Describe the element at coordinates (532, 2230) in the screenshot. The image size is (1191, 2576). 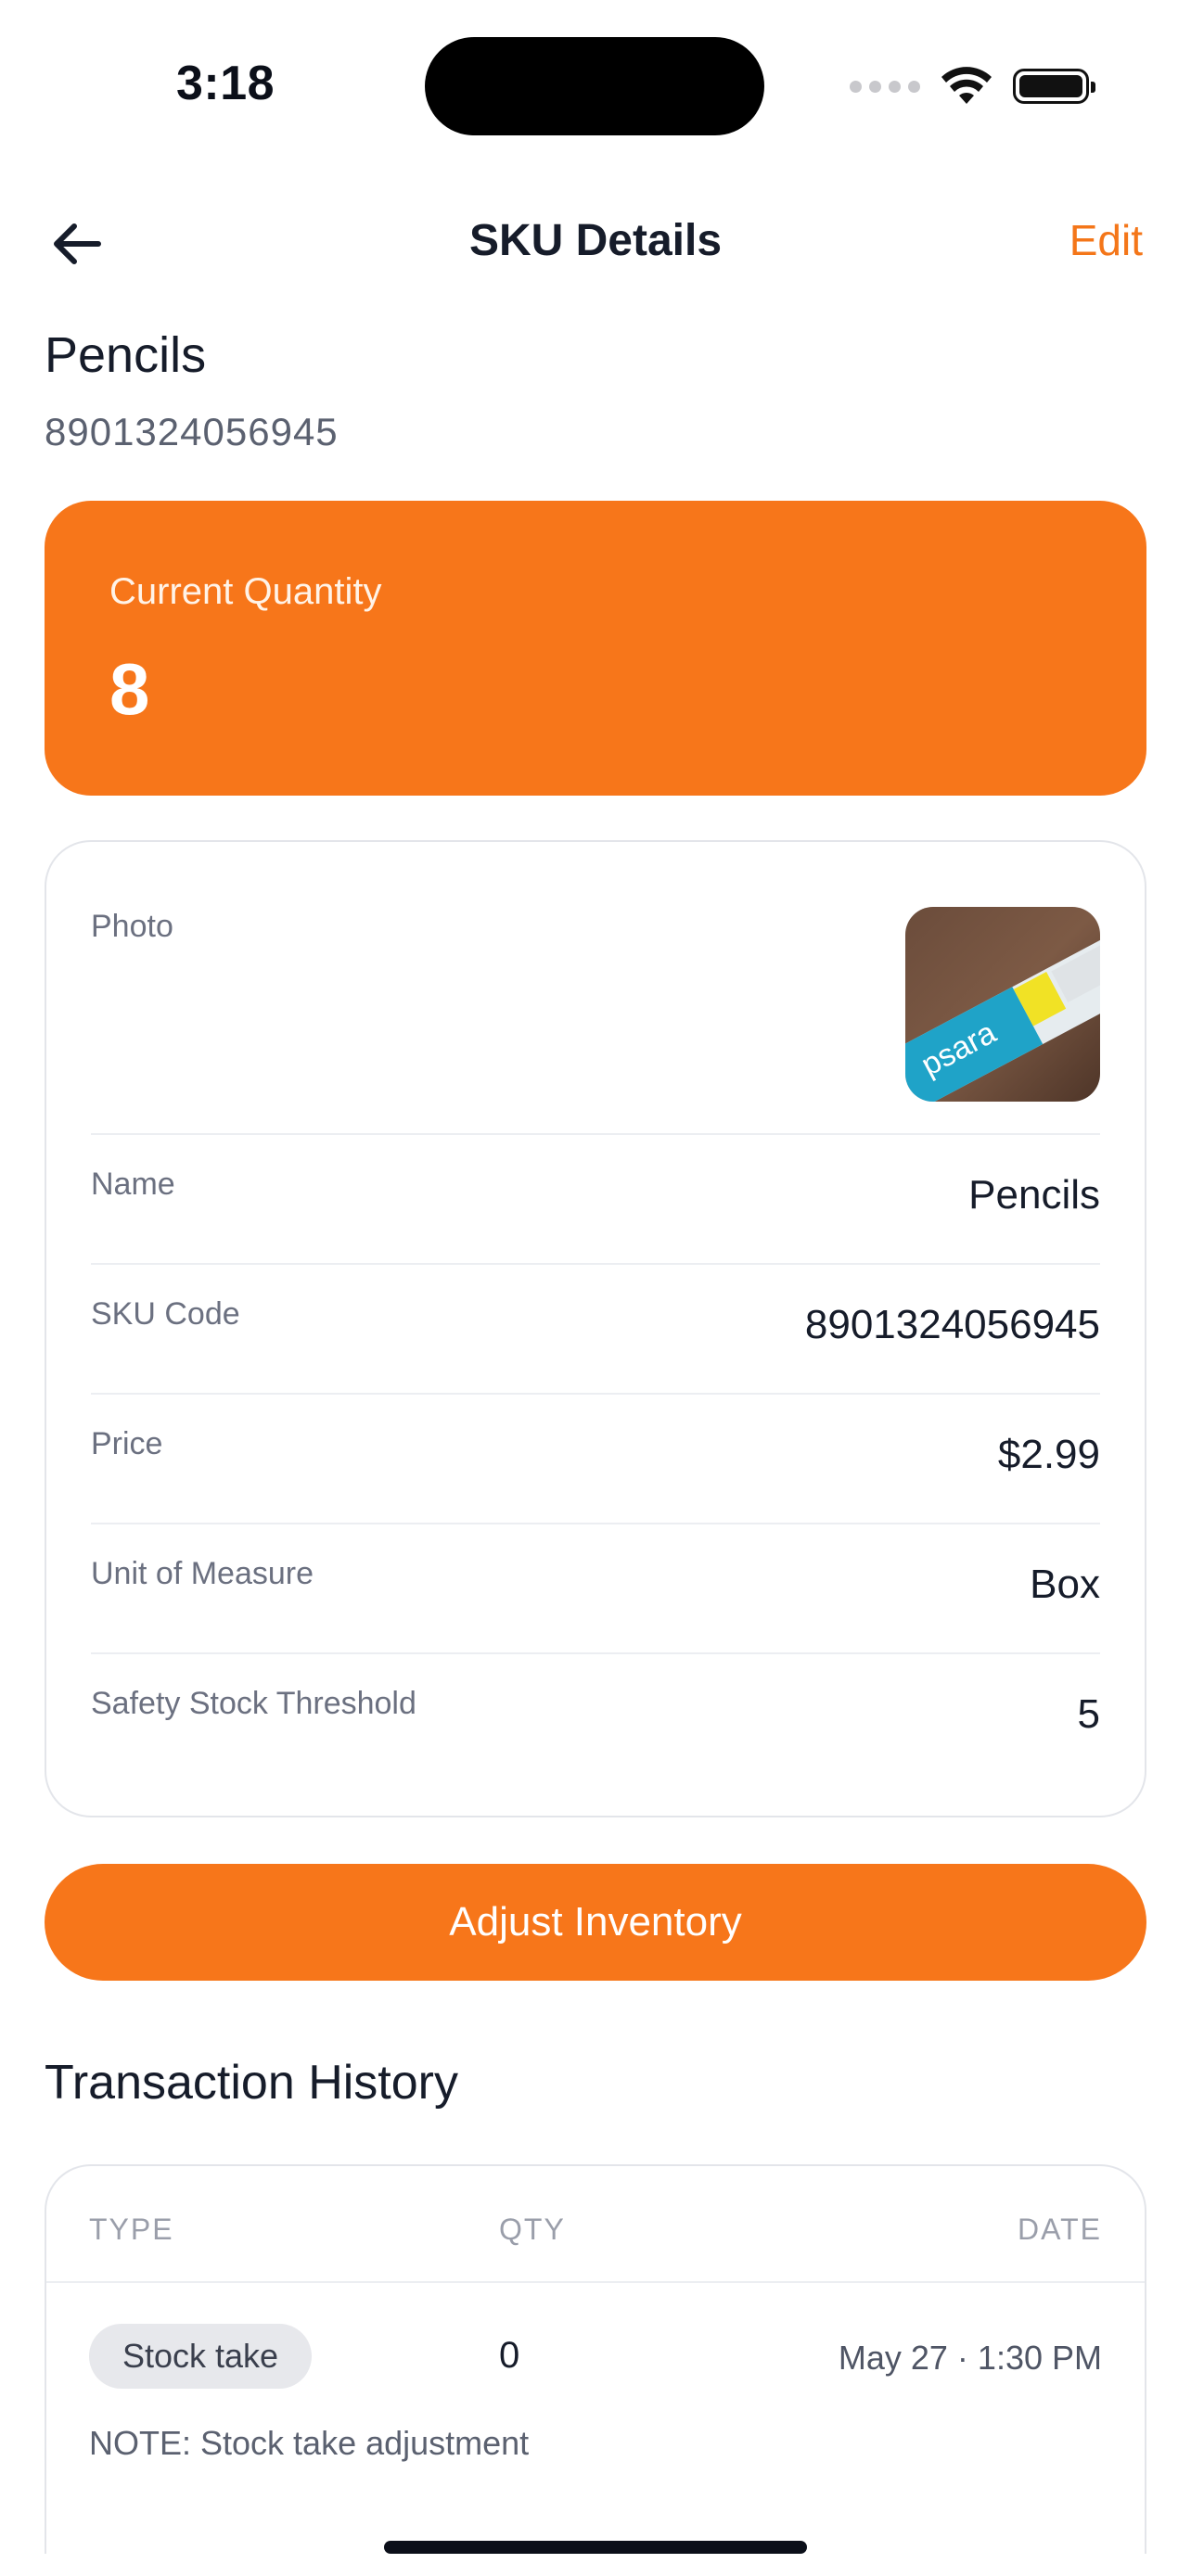
I see `column-header-qty: QTY` at that location.